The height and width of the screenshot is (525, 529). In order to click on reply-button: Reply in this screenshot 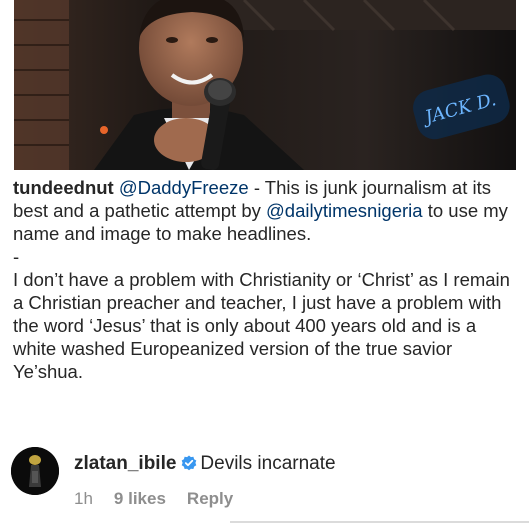, I will do `click(210, 498)`.